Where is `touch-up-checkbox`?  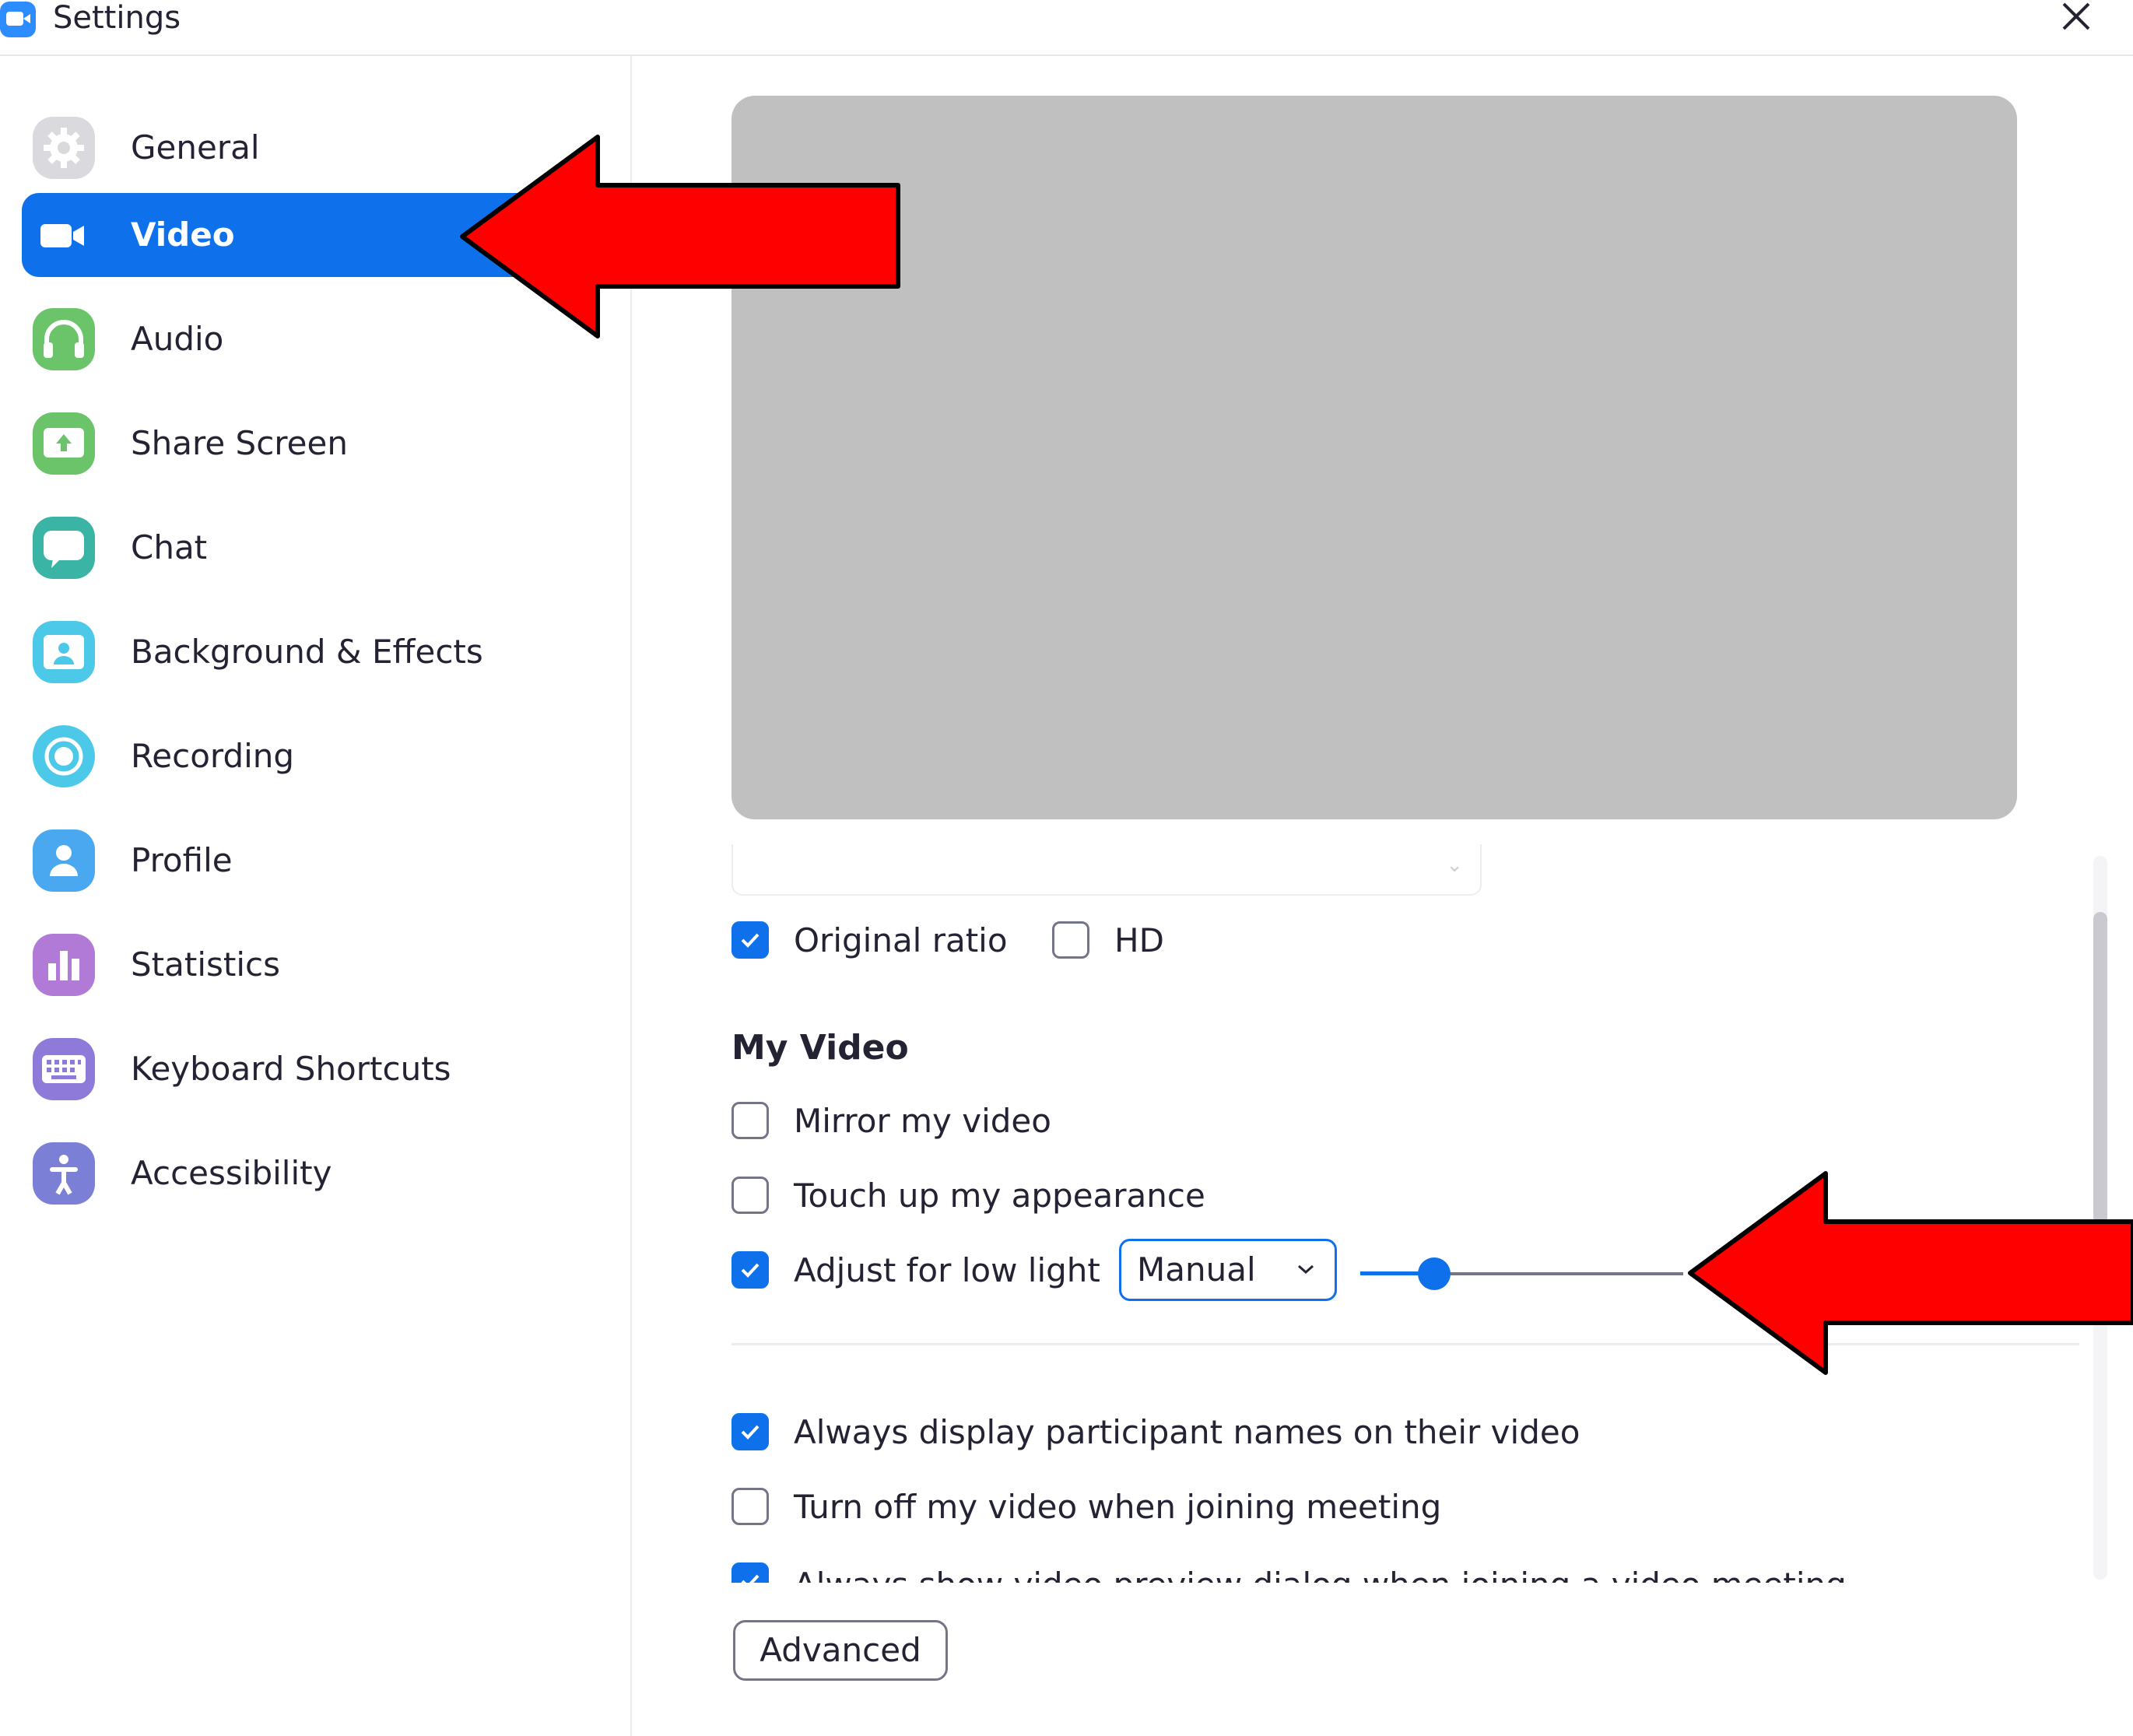
touch-up-checkbox is located at coordinates (750, 1195).